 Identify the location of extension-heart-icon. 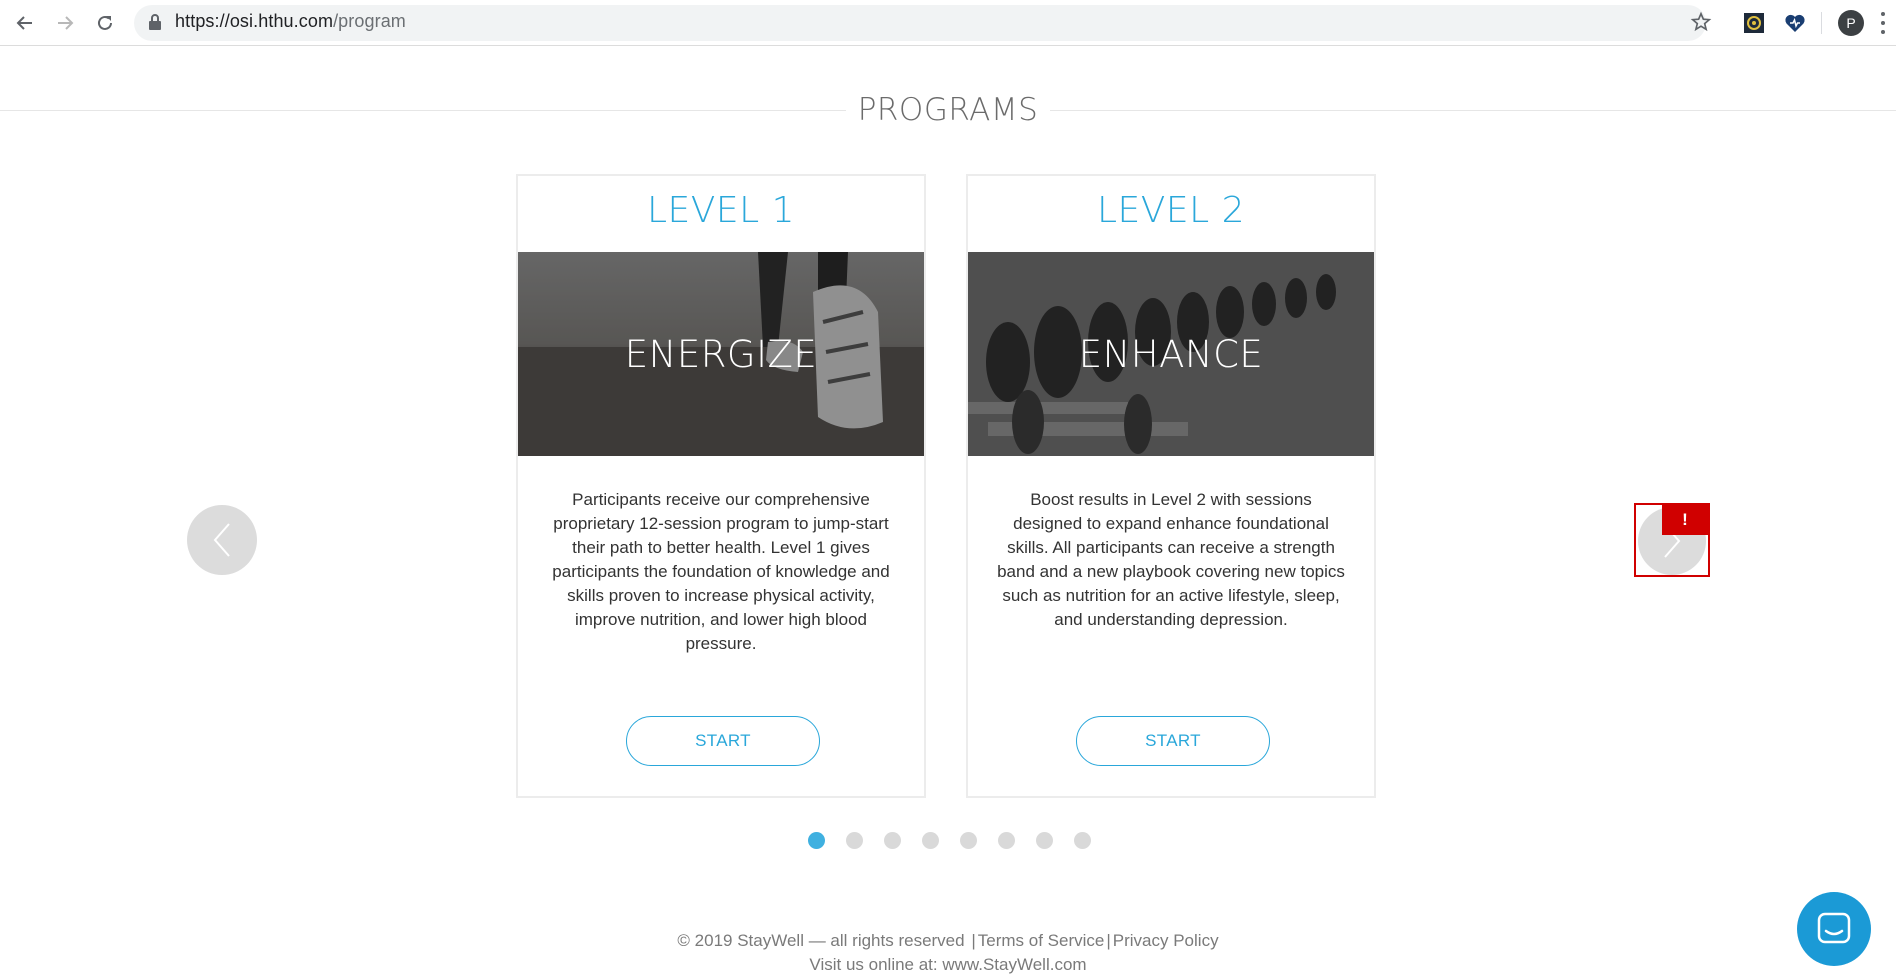
(1795, 23).